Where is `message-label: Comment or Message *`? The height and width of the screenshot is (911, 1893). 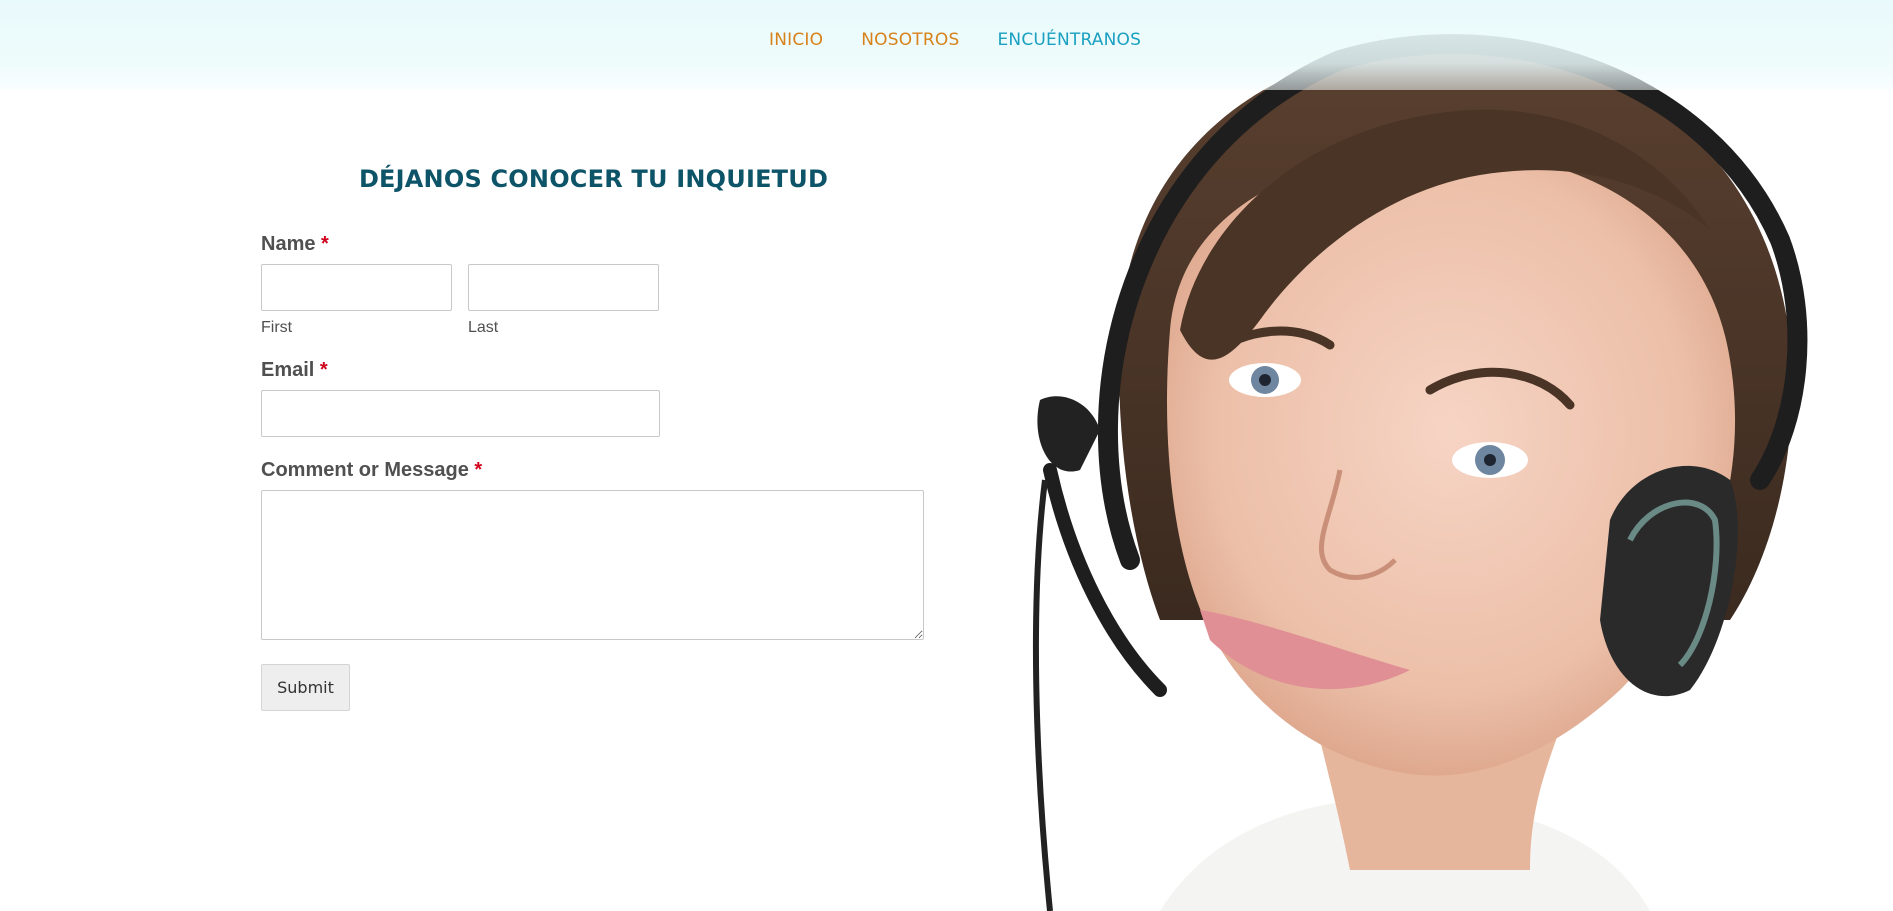
message-label: Comment or Message * is located at coordinates (593, 470).